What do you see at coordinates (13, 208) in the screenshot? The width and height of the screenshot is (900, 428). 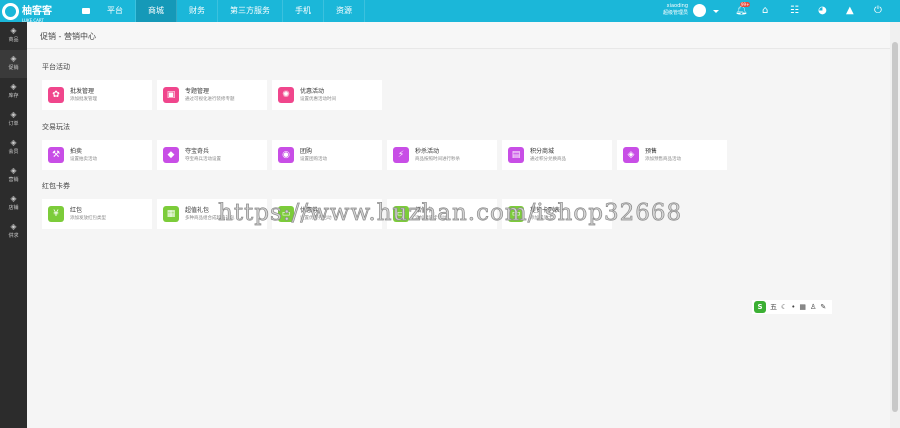 I see `sidebar-item-label: 店铺` at bounding box center [13, 208].